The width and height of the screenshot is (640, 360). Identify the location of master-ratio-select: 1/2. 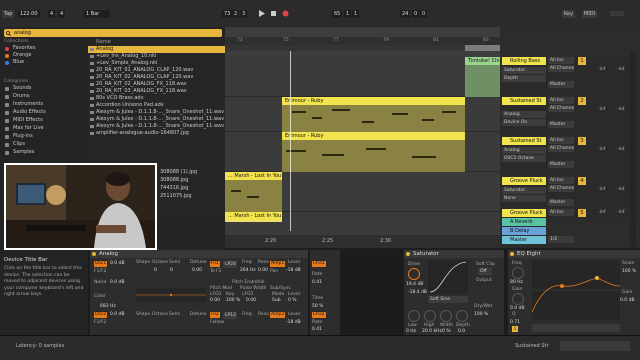
(561, 239).